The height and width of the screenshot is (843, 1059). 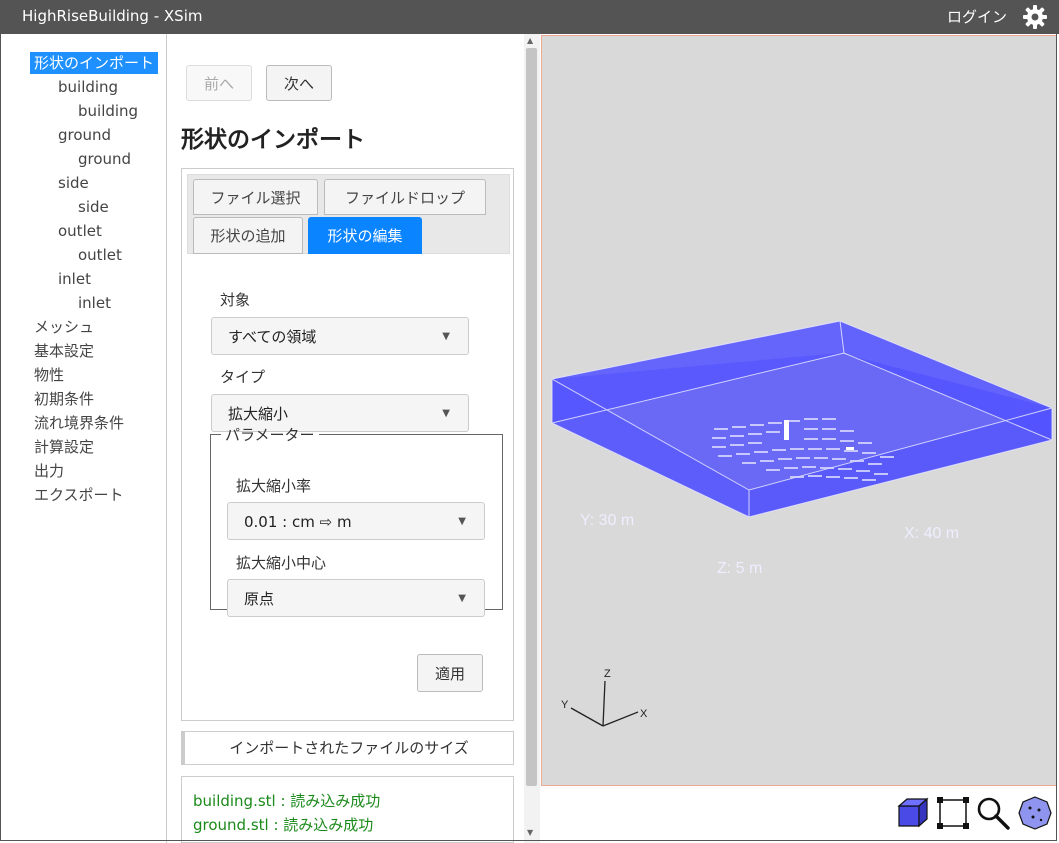 I want to click on title-bar: HighRiseBuilding - XSim ログイン, so click(x=529, y=17).